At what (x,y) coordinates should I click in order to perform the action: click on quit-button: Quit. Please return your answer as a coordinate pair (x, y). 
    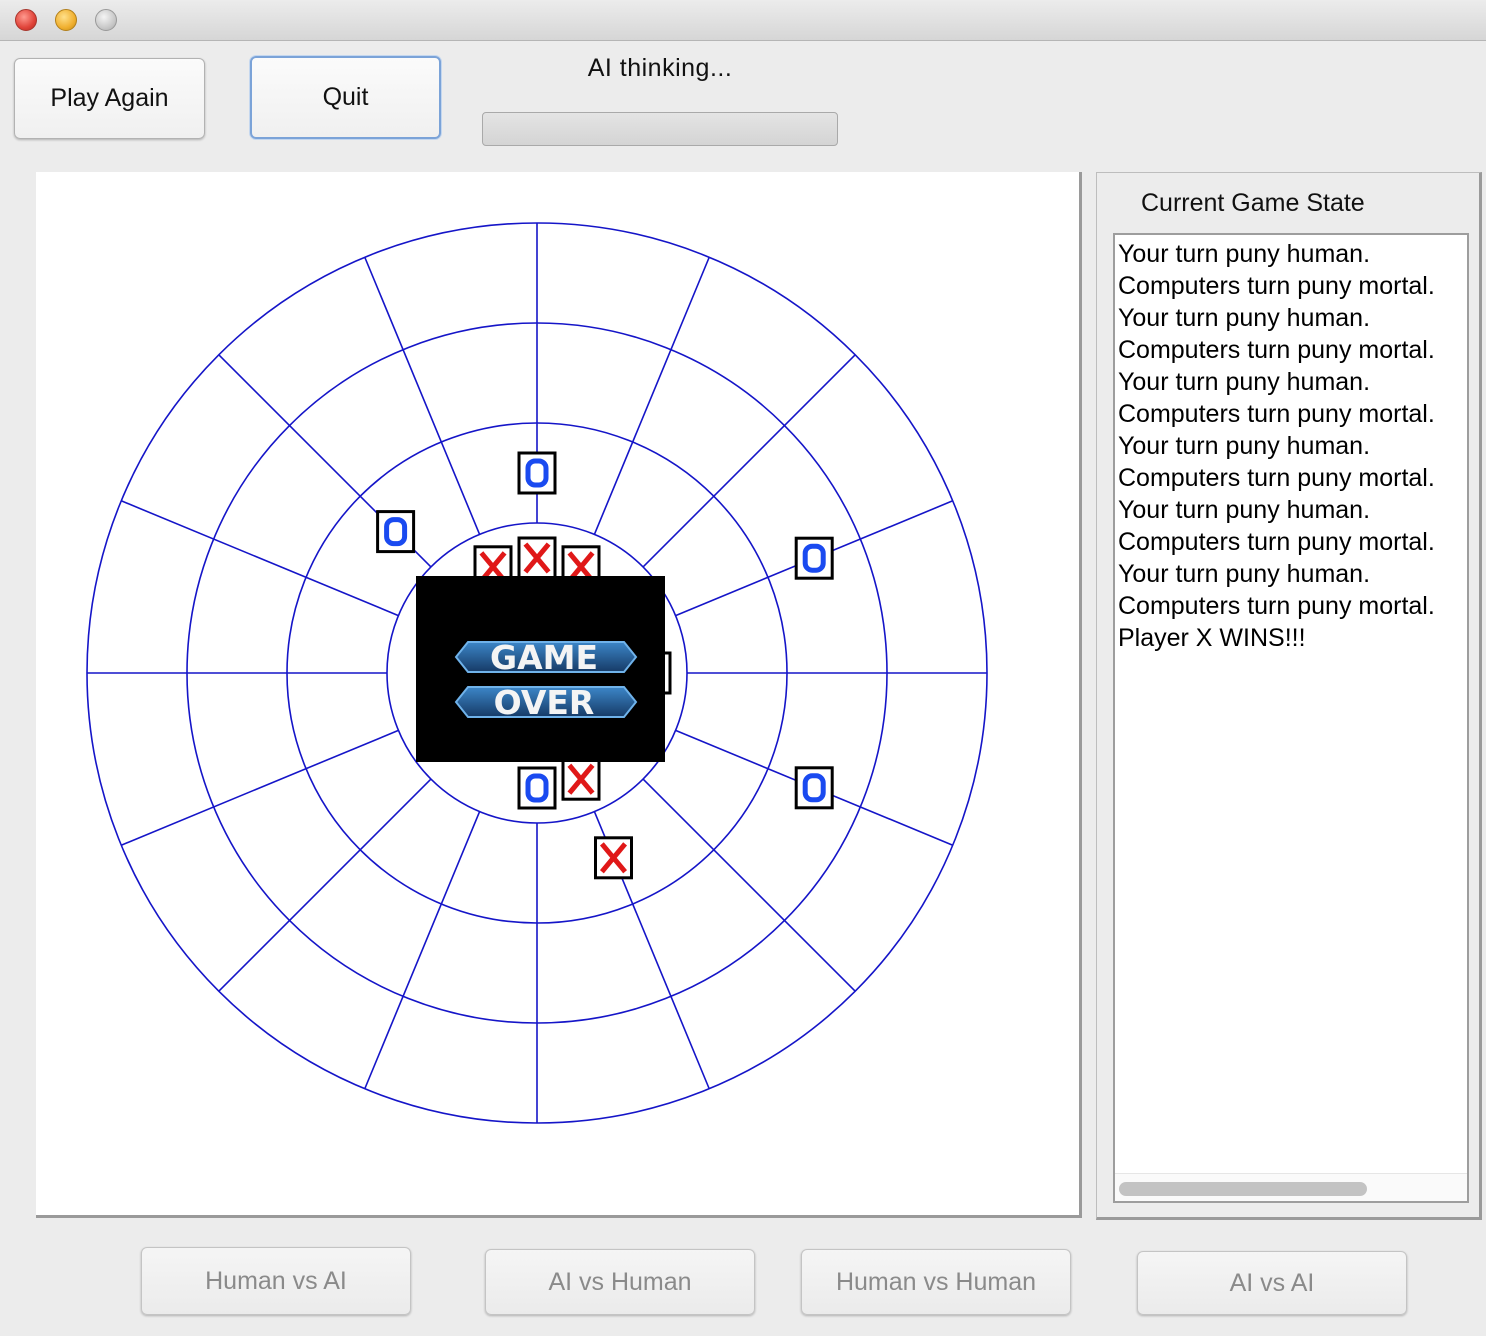
    Looking at the image, I should click on (345, 97).